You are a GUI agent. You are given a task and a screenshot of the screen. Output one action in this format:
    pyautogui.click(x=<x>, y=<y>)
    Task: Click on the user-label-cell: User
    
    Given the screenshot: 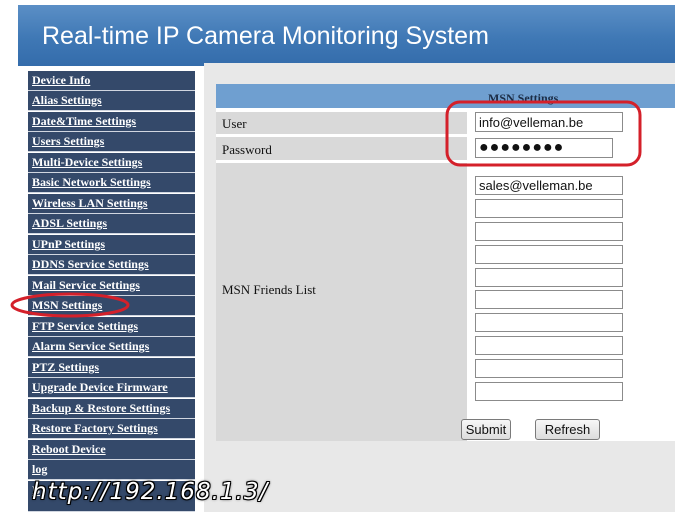 What is the action you would take?
    pyautogui.click(x=341, y=123)
    